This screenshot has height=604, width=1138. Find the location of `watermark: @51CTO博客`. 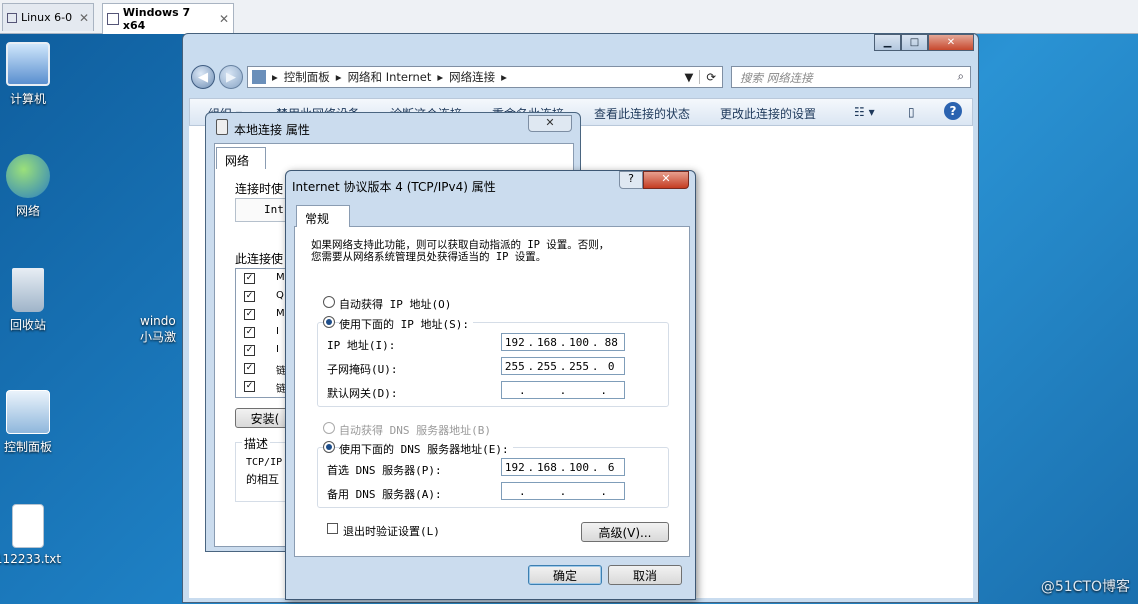

watermark: @51CTO博客 is located at coordinates (1085, 587).